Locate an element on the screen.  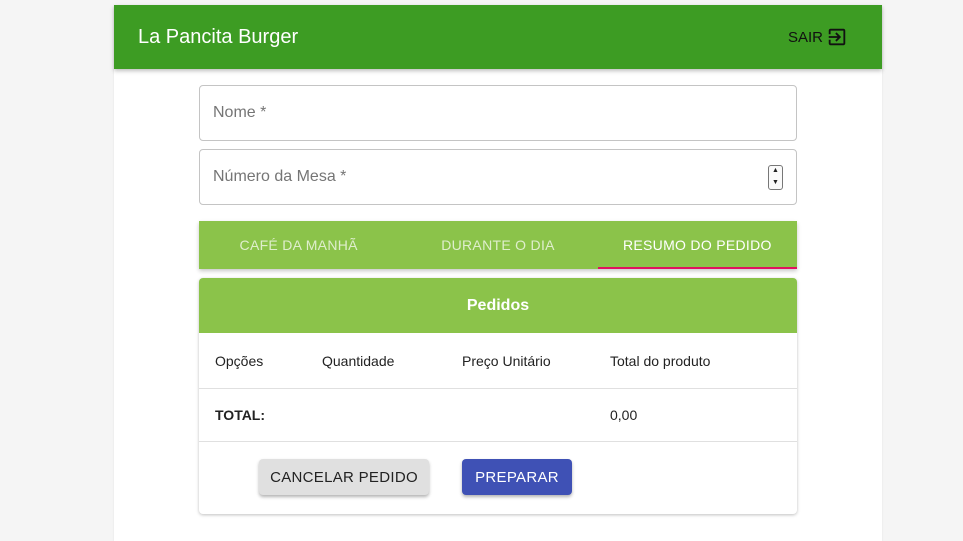
exit-to-app-icon is located at coordinates (837, 37).